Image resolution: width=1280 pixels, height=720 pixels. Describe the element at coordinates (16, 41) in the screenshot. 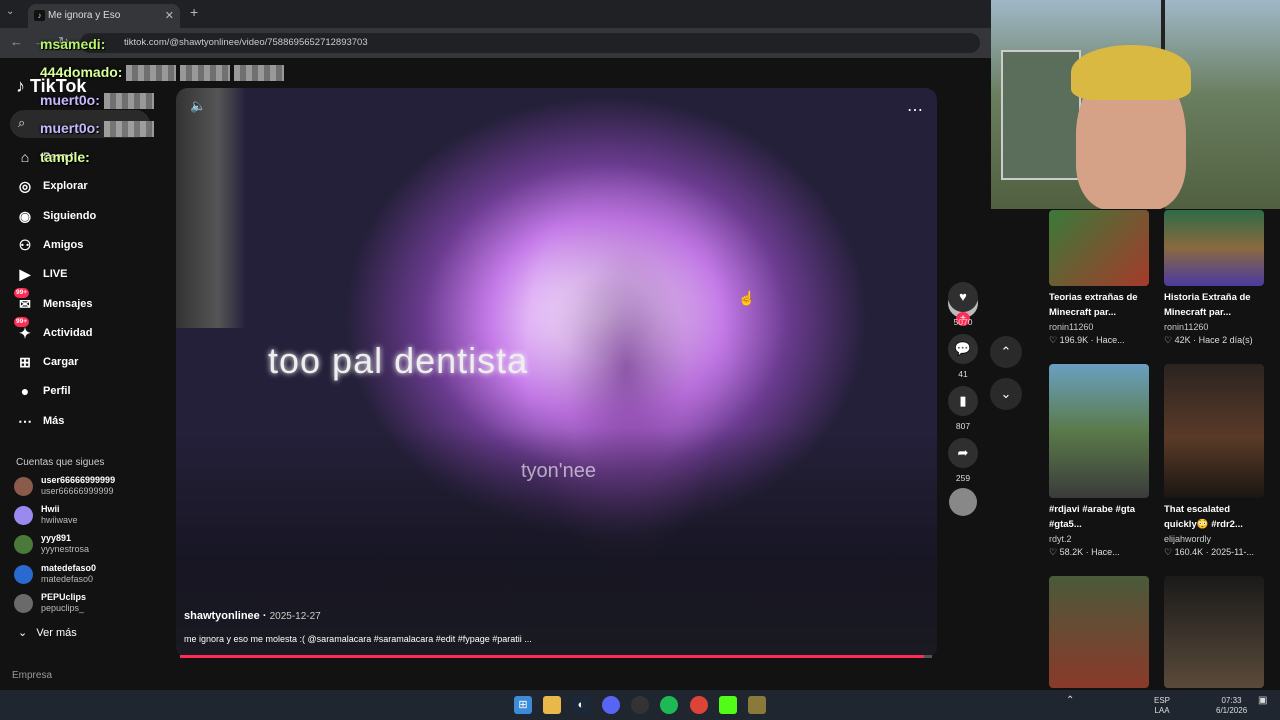

I see `back-icon: ←` at that location.